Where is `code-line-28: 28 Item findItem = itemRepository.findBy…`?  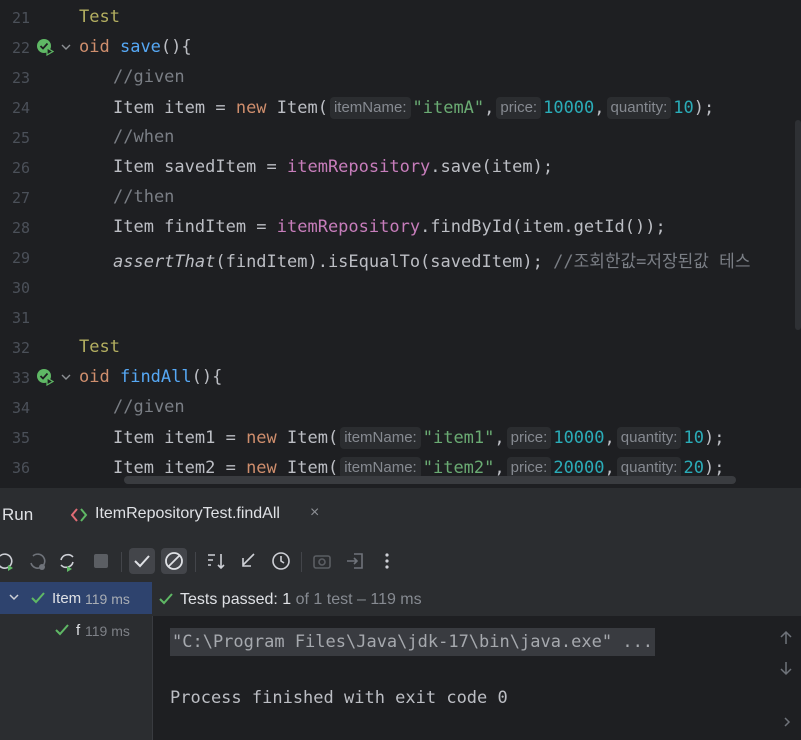
code-line-28: 28 Item findItem = itemRepository.findBy… is located at coordinates (400, 227).